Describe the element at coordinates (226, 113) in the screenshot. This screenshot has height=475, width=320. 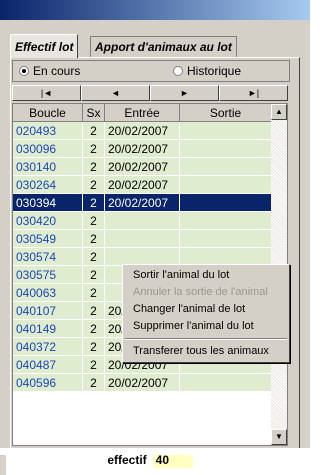
I see `col-sortie: Sortie` at that location.